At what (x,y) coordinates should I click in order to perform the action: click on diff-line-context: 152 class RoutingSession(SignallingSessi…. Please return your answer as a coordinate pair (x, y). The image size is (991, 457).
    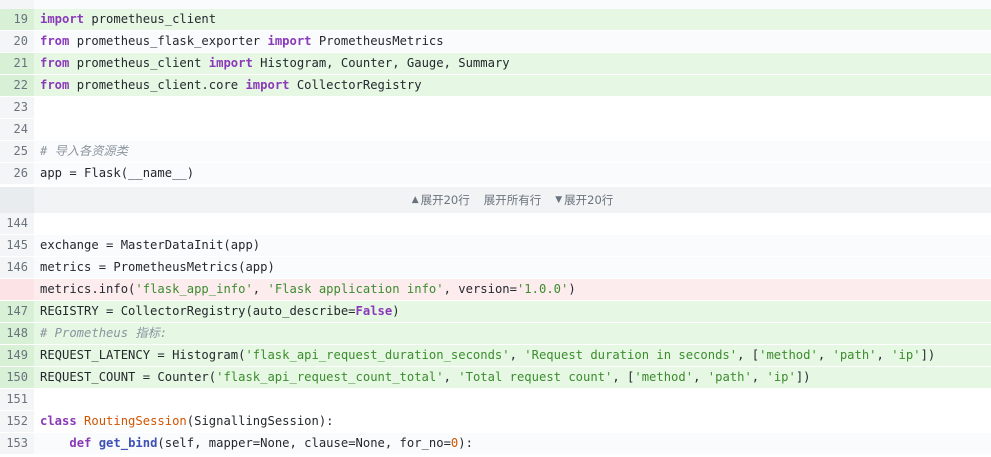
    Looking at the image, I should click on (495, 421).